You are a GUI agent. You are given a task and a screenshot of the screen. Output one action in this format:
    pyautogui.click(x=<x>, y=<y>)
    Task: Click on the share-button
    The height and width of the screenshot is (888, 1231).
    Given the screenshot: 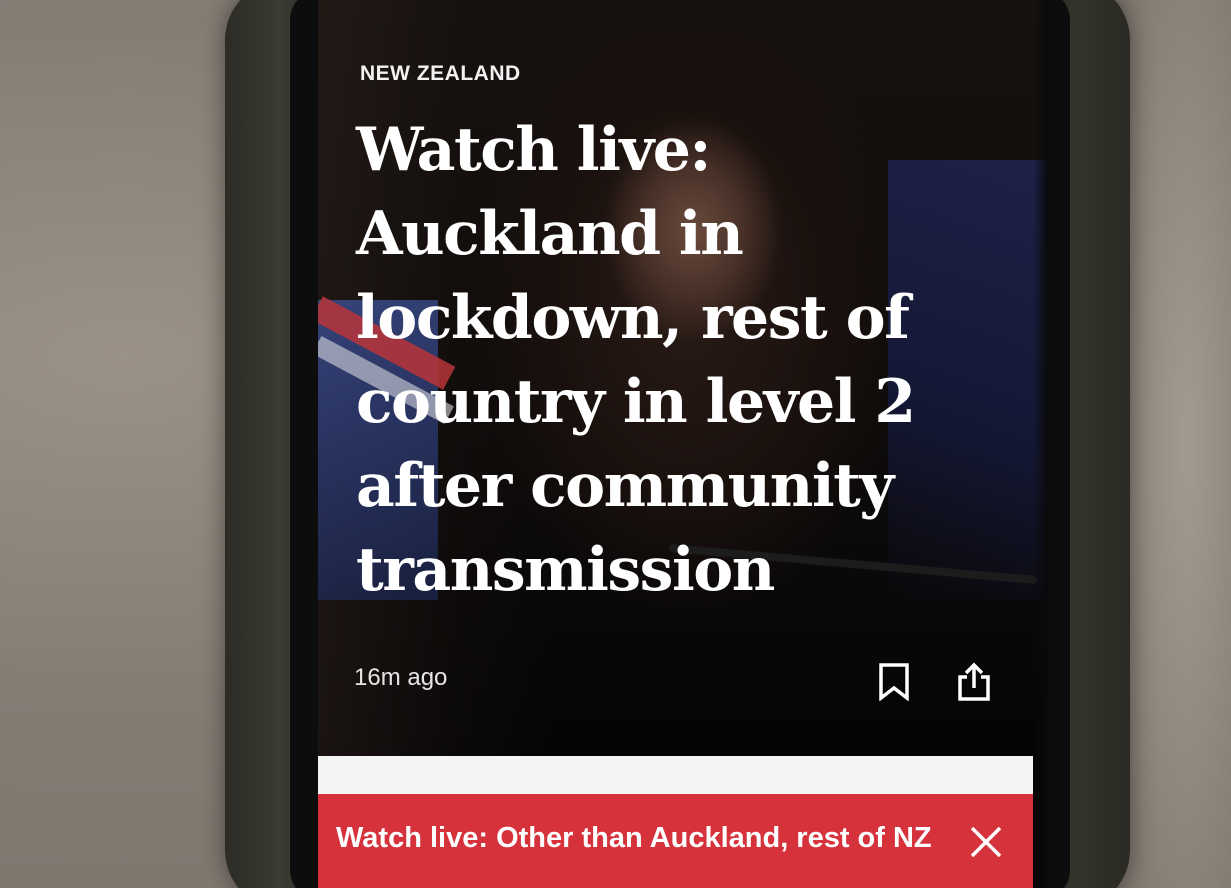 What is the action you would take?
    pyautogui.click(x=974, y=682)
    